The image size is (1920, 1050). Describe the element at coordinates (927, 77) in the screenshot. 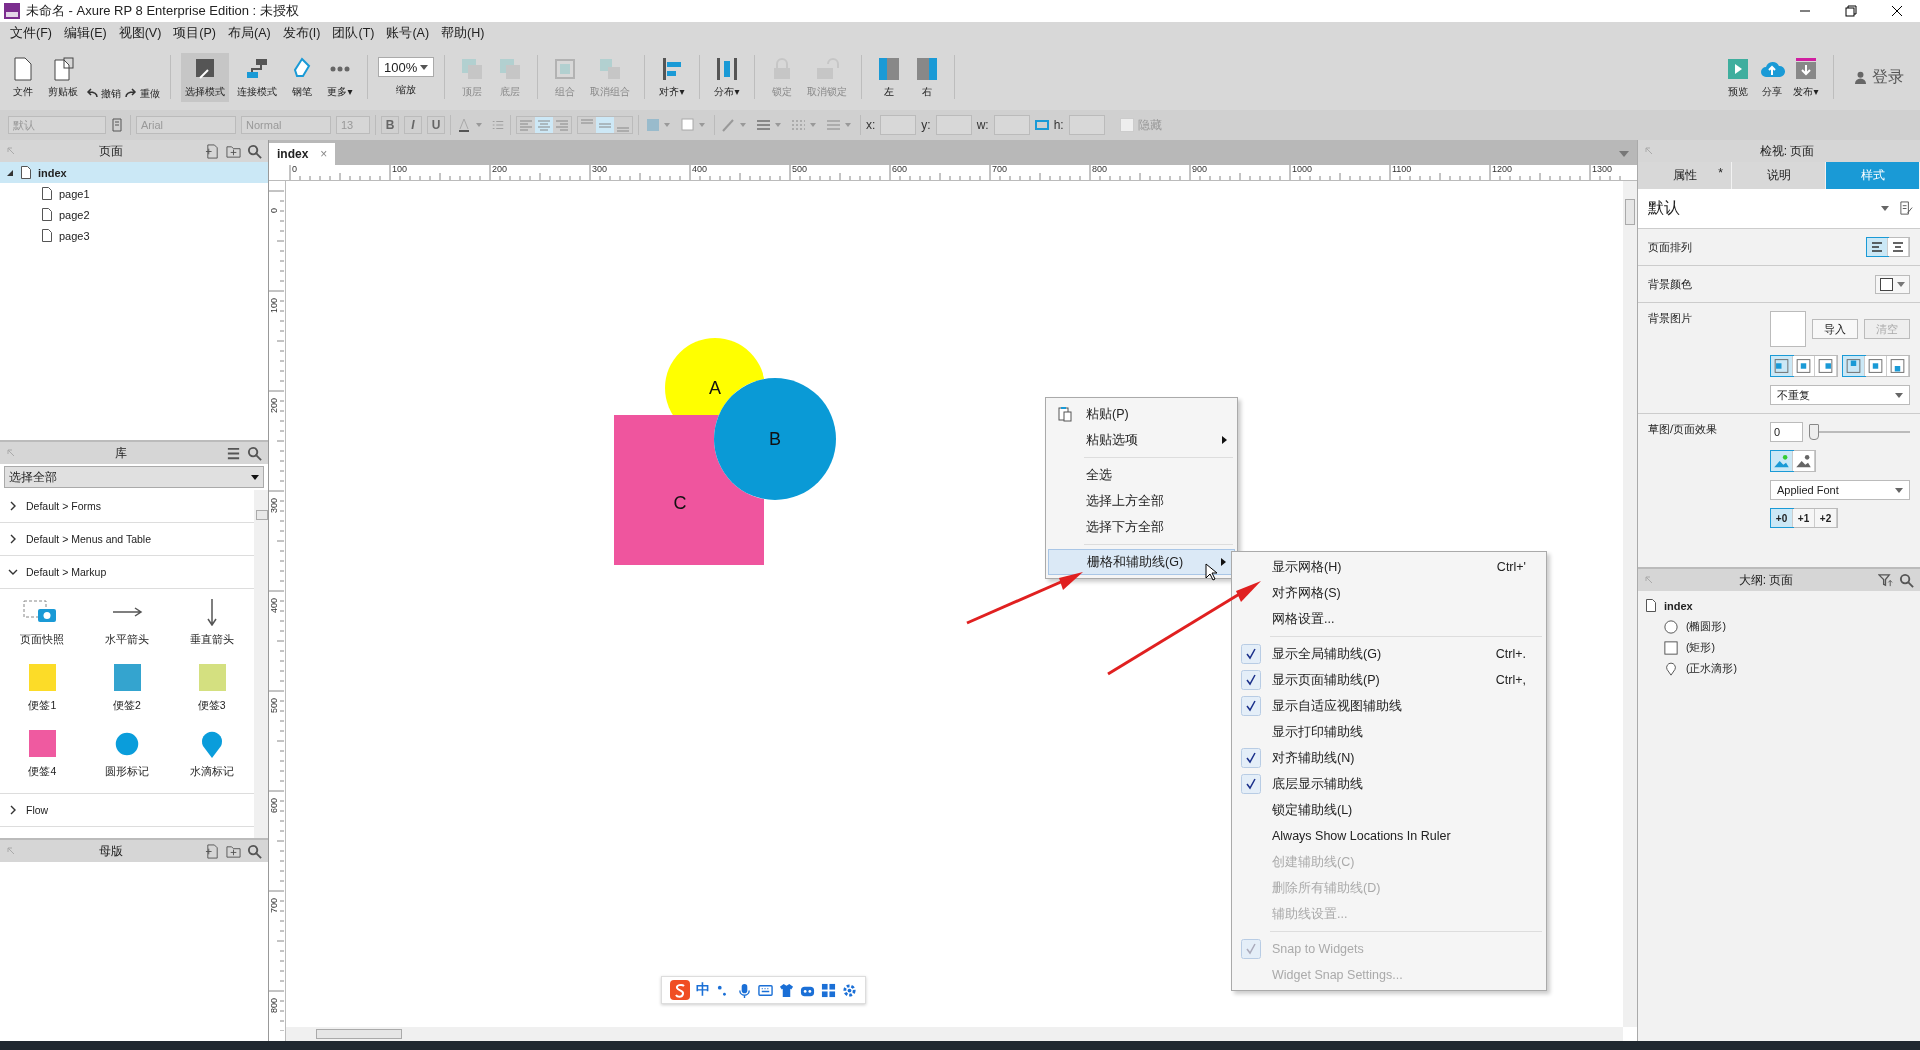

I see `toolbar-button: 右` at that location.